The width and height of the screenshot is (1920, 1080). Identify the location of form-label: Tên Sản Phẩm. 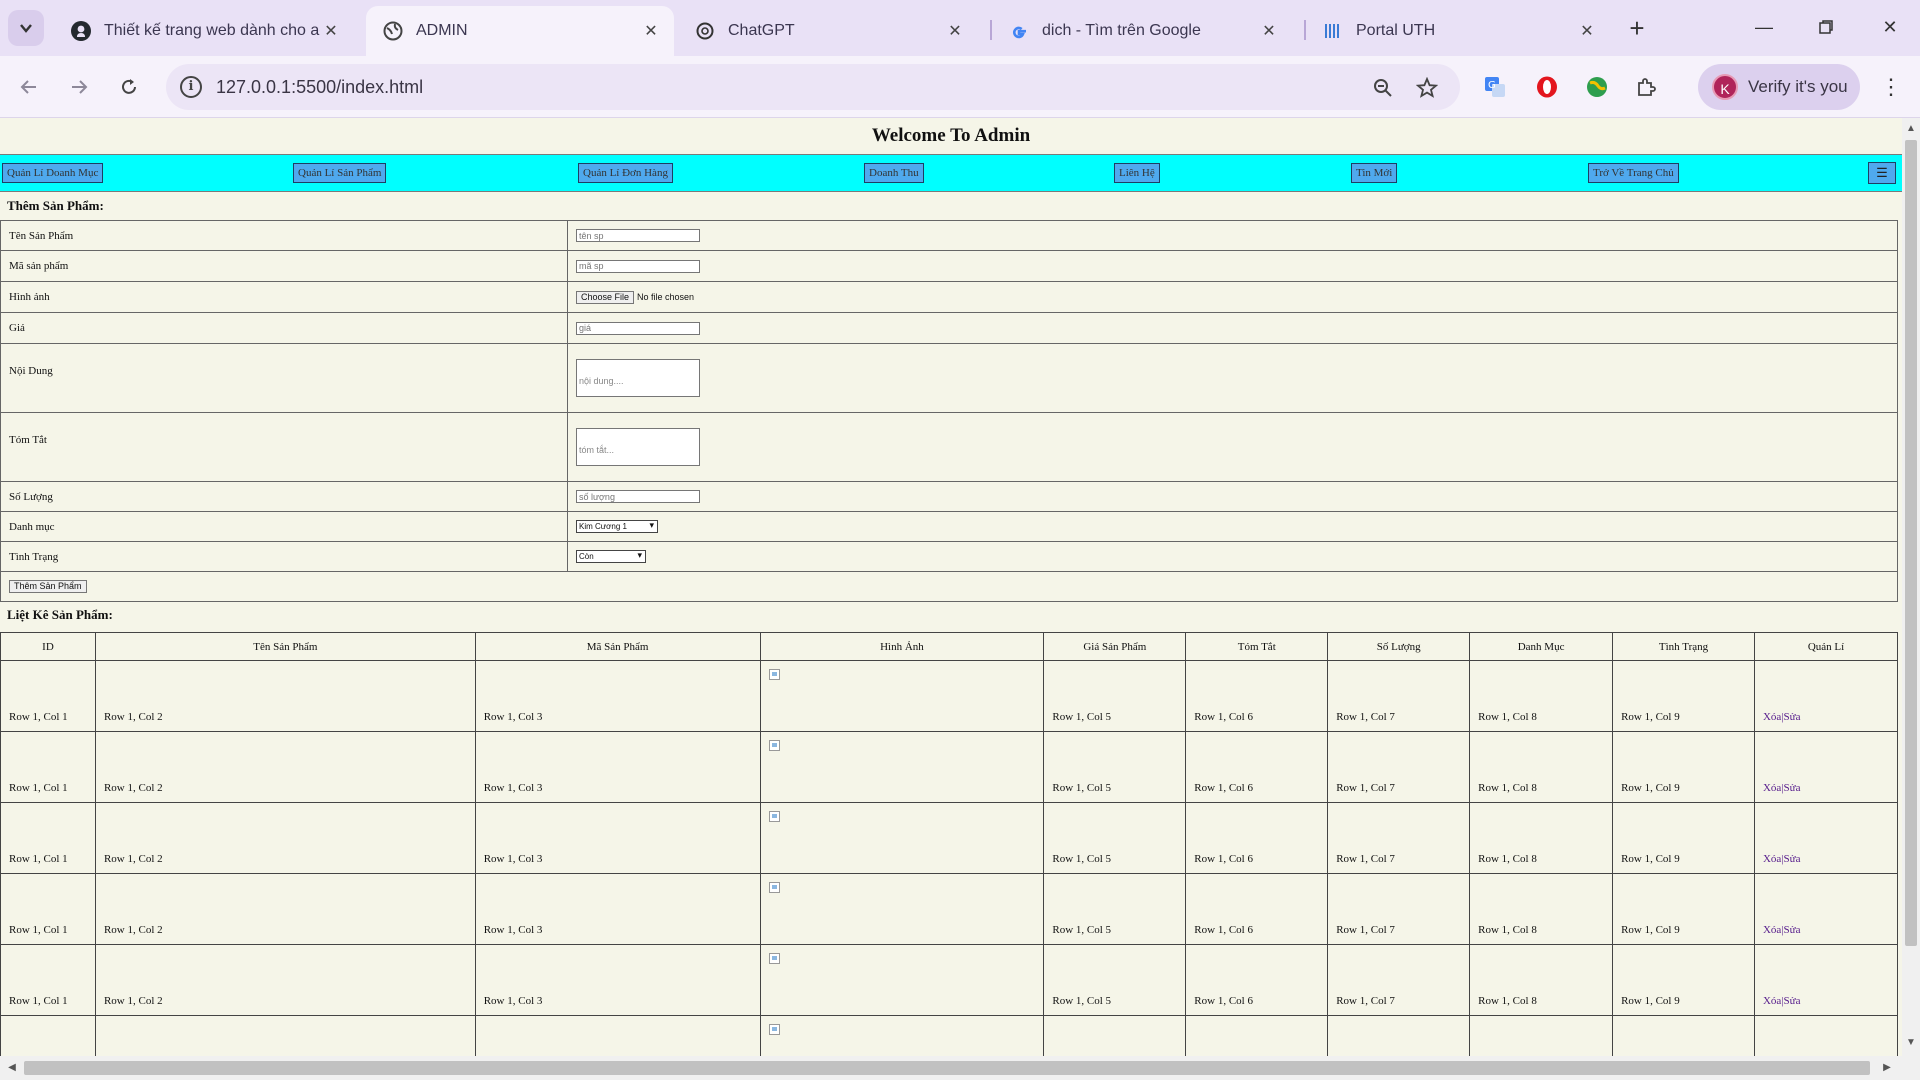
(284, 235).